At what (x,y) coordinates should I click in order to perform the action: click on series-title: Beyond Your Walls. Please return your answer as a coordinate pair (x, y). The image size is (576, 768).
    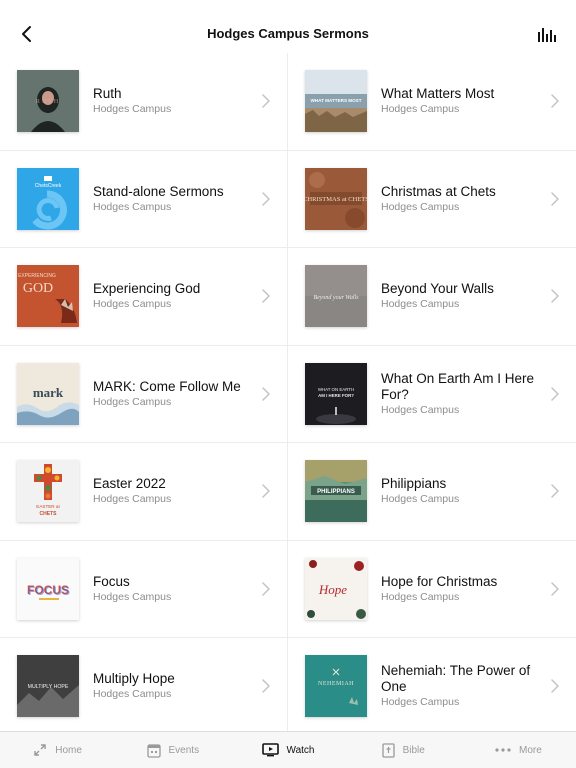
    Looking at the image, I should click on (437, 289).